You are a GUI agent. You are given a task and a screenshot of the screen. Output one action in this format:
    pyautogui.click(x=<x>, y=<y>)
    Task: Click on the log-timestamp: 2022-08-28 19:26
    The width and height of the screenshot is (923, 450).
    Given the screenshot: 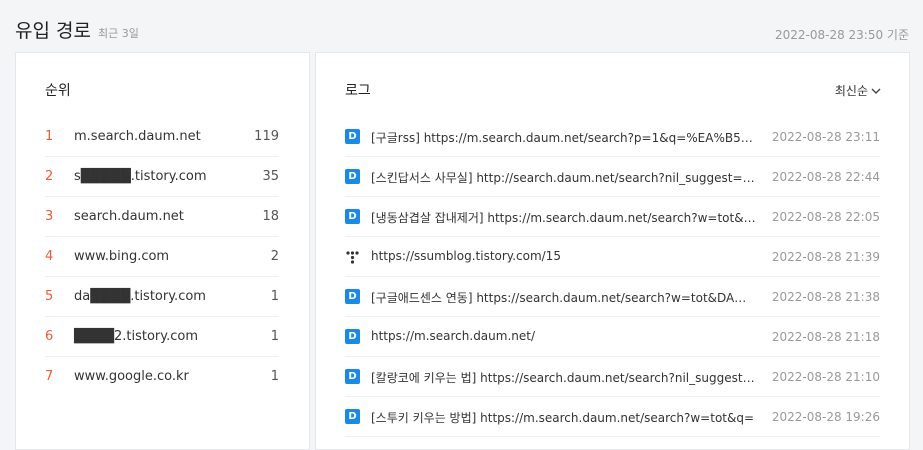 What is the action you would take?
    pyautogui.click(x=825, y=417)
    